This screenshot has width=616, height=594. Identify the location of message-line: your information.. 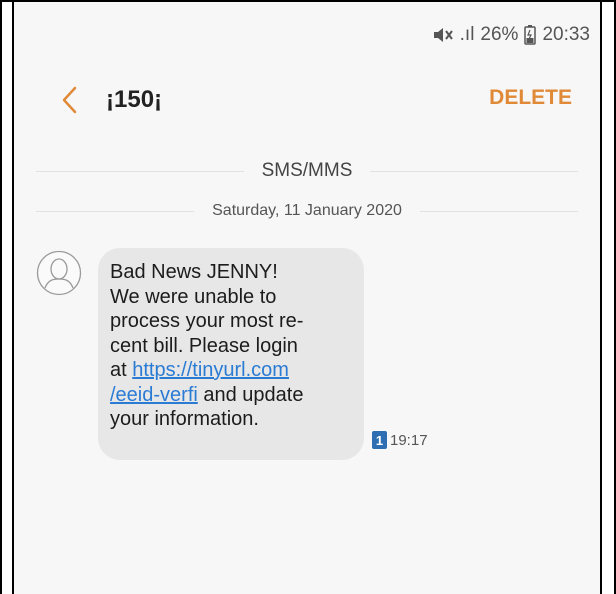
(184, 419).